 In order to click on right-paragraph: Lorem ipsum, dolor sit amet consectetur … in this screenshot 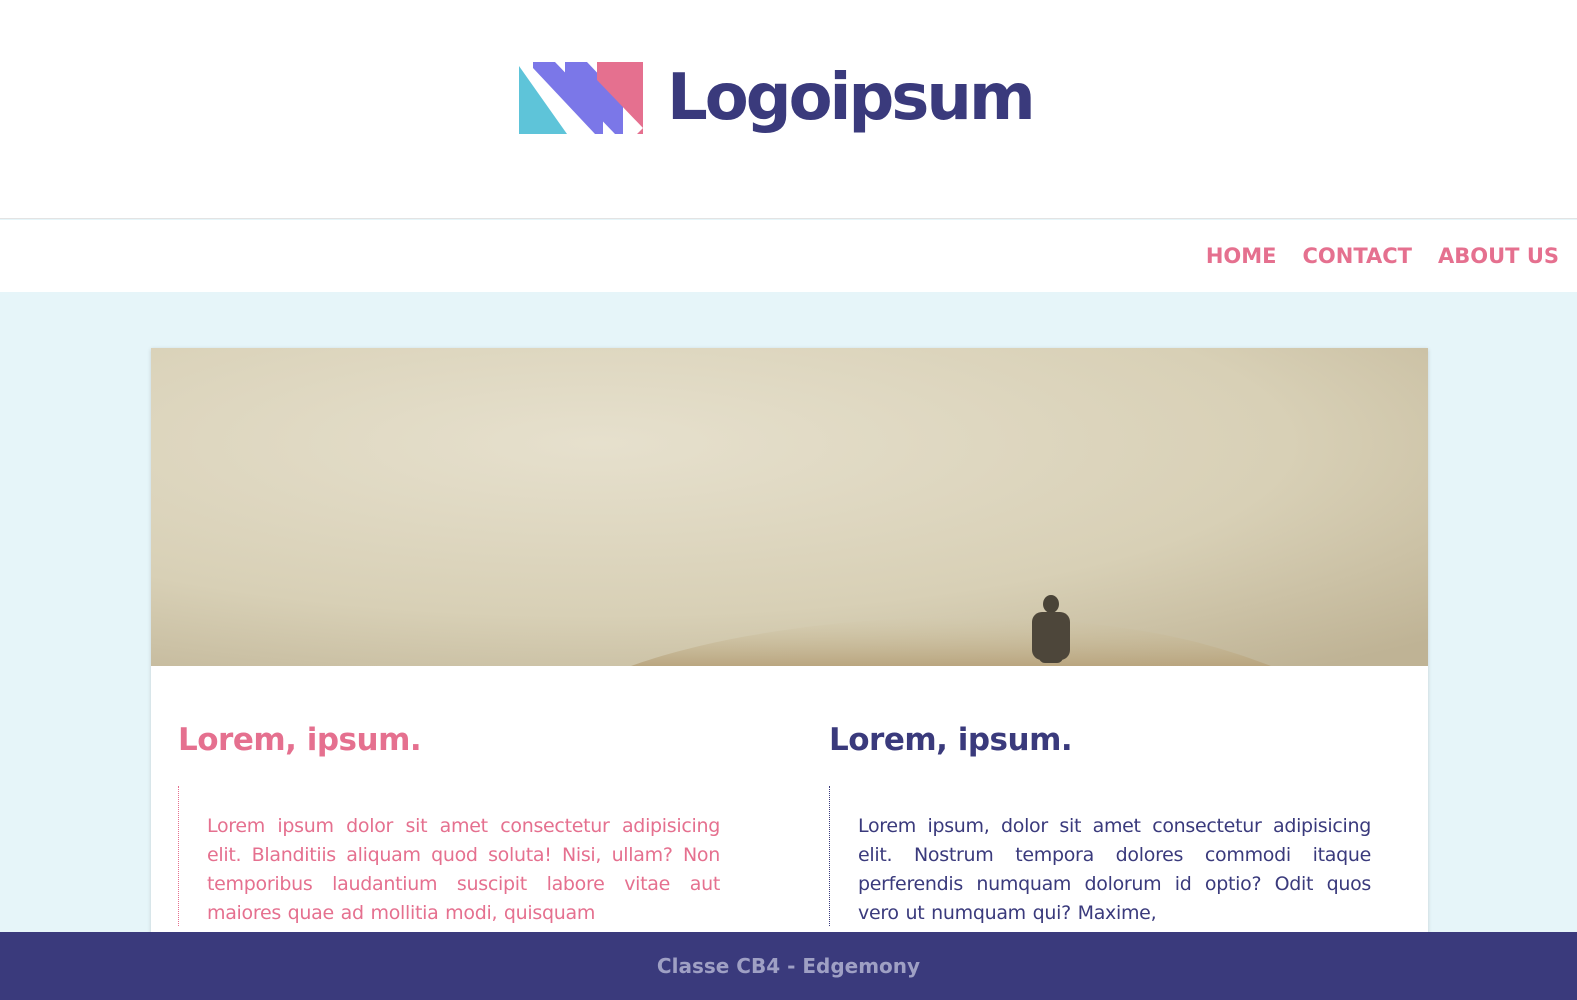, I will do `click(1114, 869)`.